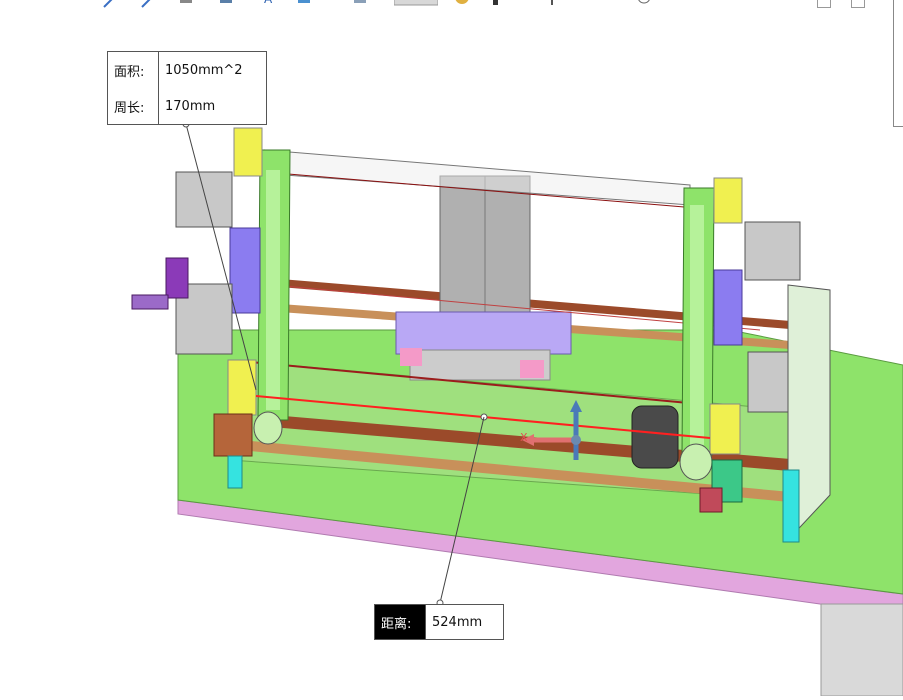  What do you see at coordinates (190, 106) in the screenshot?
I see `perimeter-value: 170mm` at bounding box center [190, 106].